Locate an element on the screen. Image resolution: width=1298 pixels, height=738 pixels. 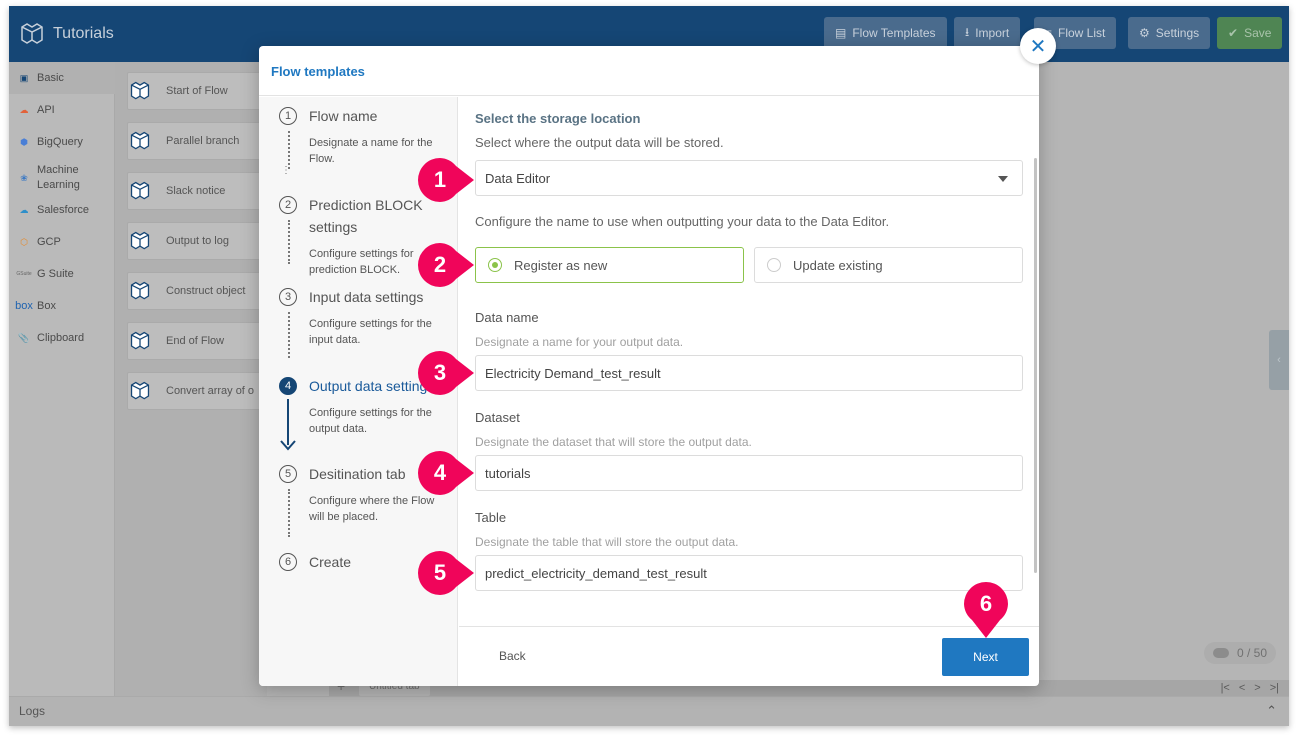
chevron-left-icon: ‹ is located at coordinates (1279, 360).